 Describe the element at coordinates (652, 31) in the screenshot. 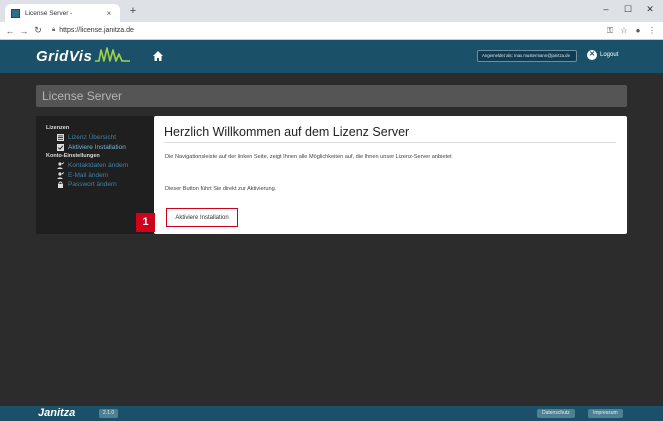

I see `menu-dots-icon: ⋮` at that location.